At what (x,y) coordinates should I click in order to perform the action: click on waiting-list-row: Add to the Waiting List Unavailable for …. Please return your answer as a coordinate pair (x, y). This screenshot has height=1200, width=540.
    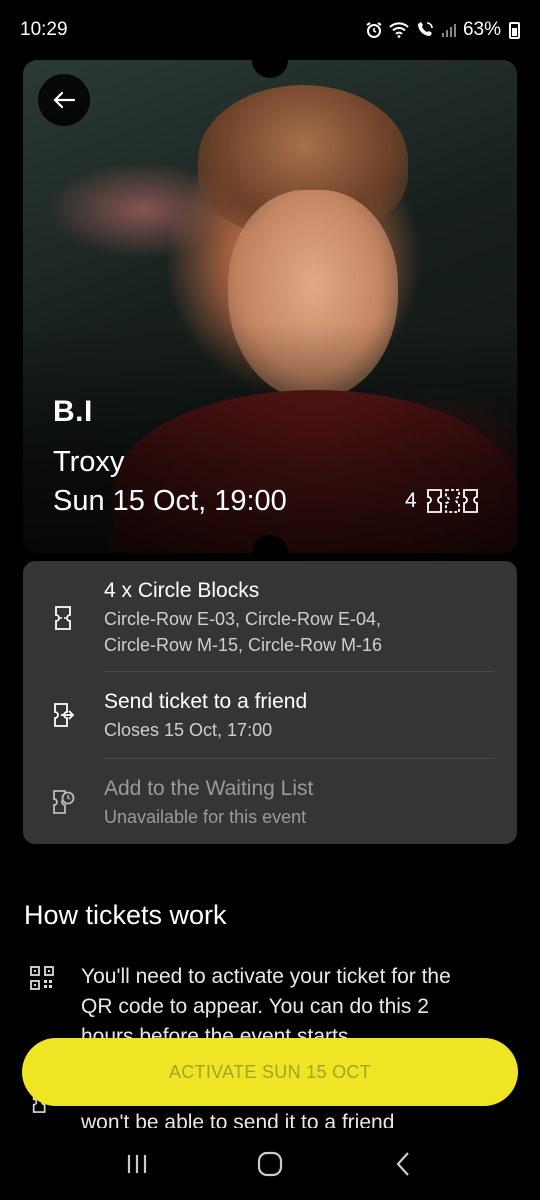
    Looking at the image, I should click on (270, 801).